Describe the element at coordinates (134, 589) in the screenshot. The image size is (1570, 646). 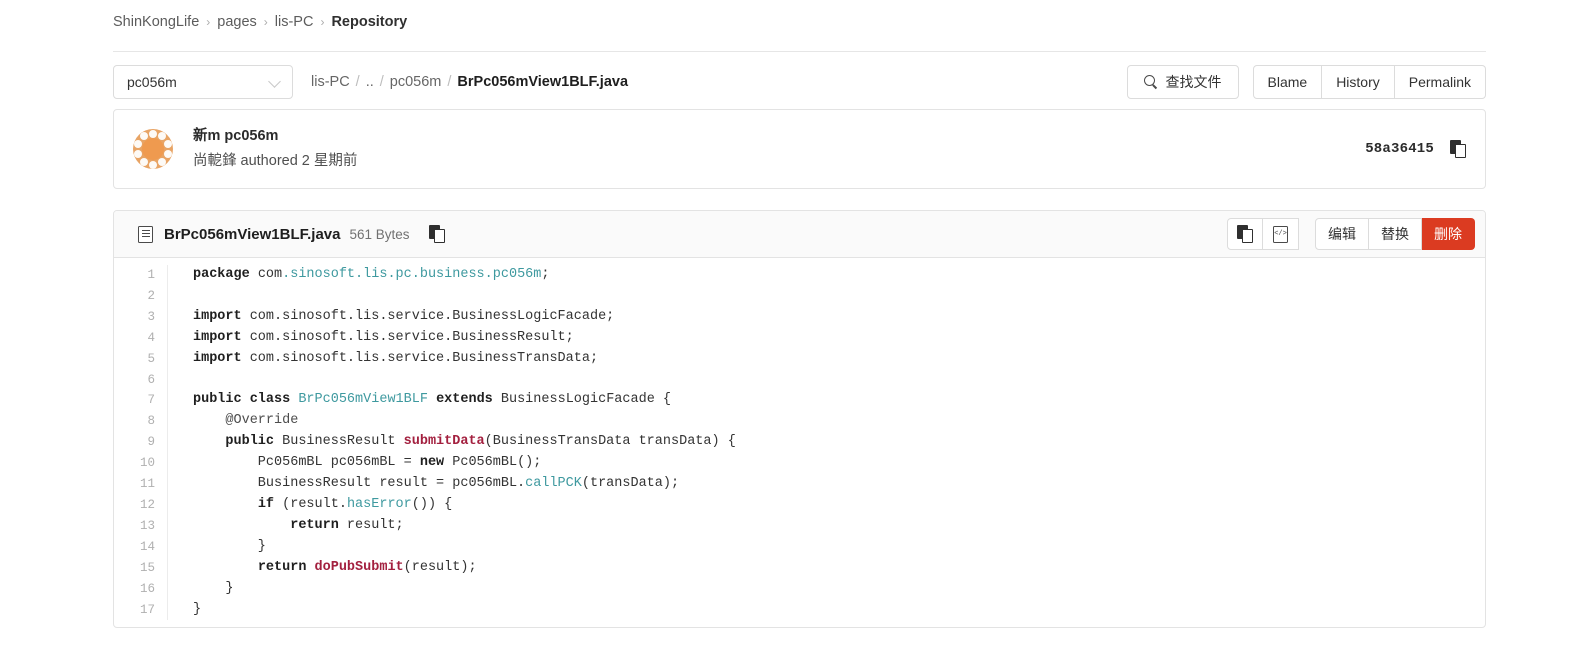
I see `line-number: 16` at that location.